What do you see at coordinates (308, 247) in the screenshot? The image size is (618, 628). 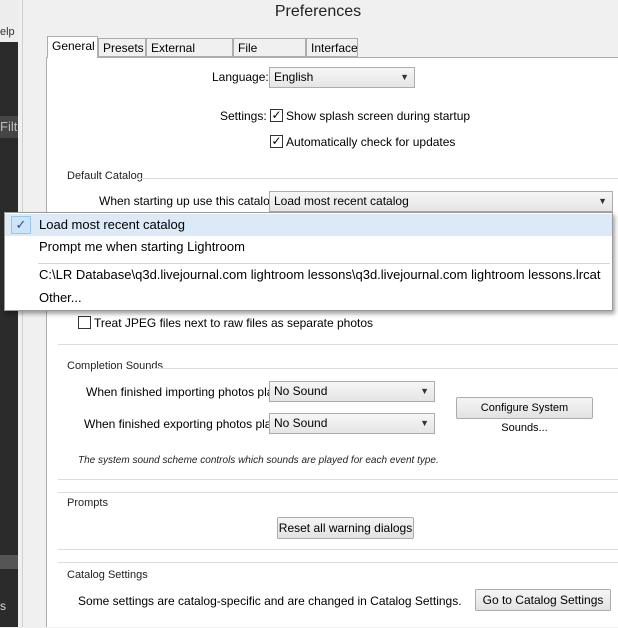 I see `catalog-option-prompt: Prompt me when starting Lightroom` at bounding box center [308, 247].